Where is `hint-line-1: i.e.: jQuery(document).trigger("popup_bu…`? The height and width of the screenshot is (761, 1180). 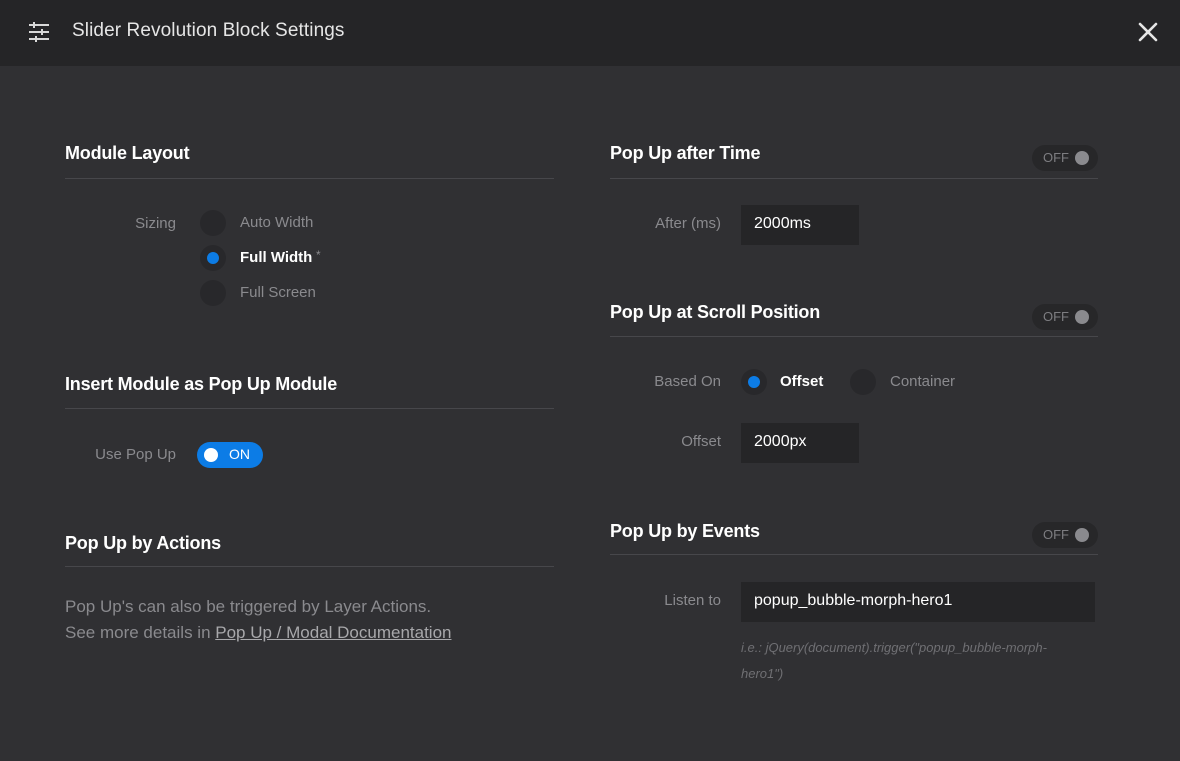
hint-line-1: i.e.: jQuery(document).trigger("popup_bu… is located at coordinates (894, 647).